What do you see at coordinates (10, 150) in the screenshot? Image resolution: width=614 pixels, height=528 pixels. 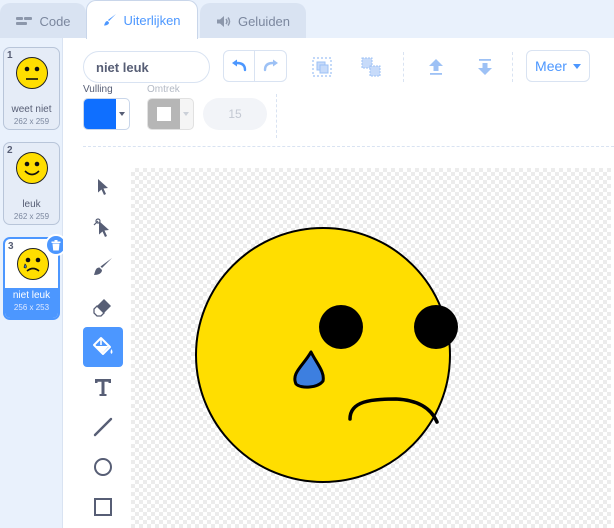 I see `costume-number: 2` at bounding box center [10, 150].